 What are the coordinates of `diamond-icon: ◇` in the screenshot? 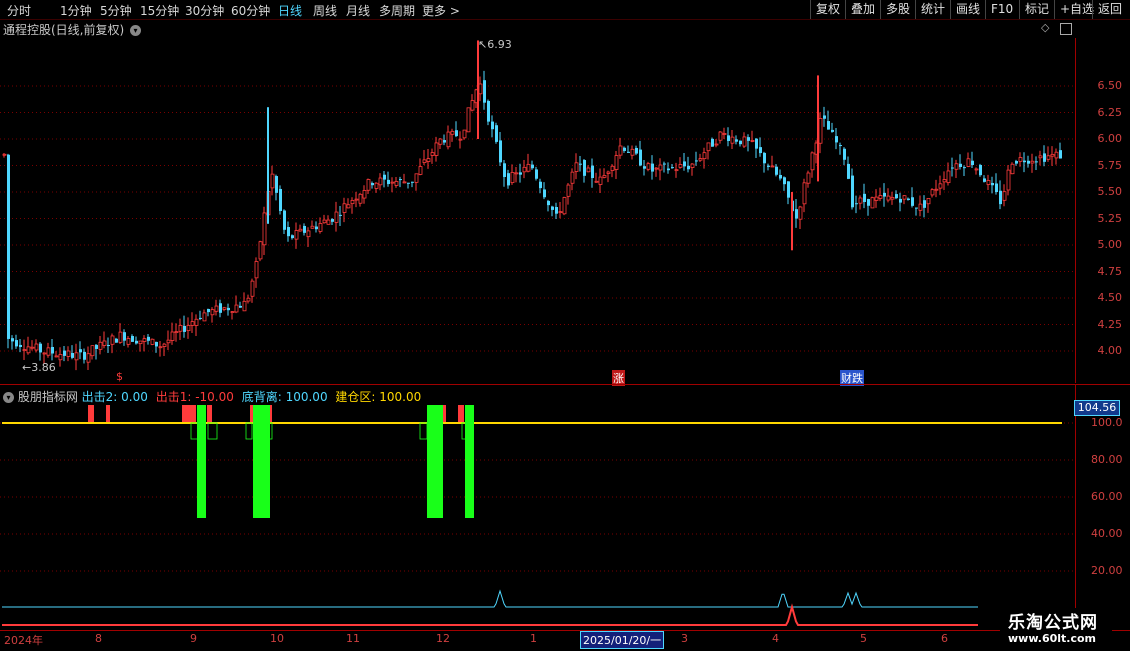 It's located at (1045, 27).